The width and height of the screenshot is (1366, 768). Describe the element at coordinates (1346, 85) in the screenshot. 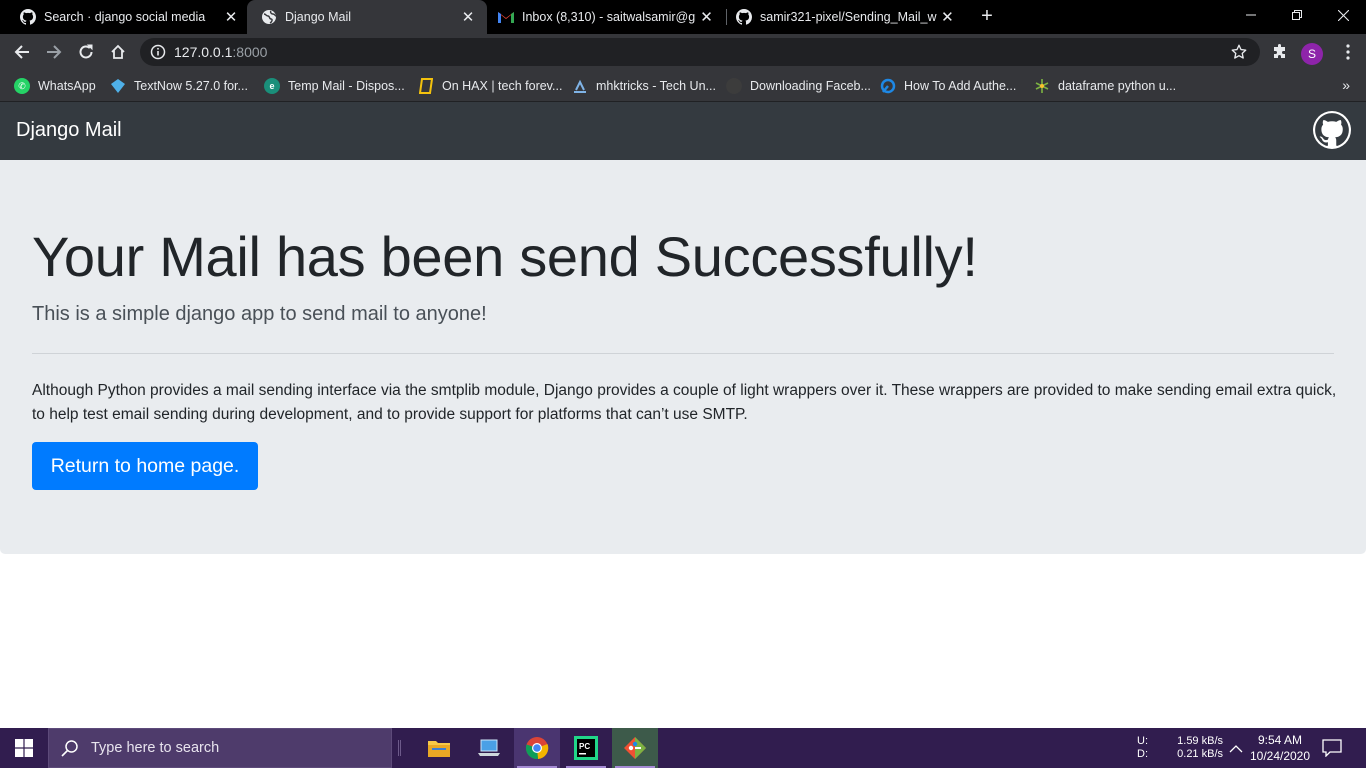

I see `more-bookmarks-icon: »` at that location.